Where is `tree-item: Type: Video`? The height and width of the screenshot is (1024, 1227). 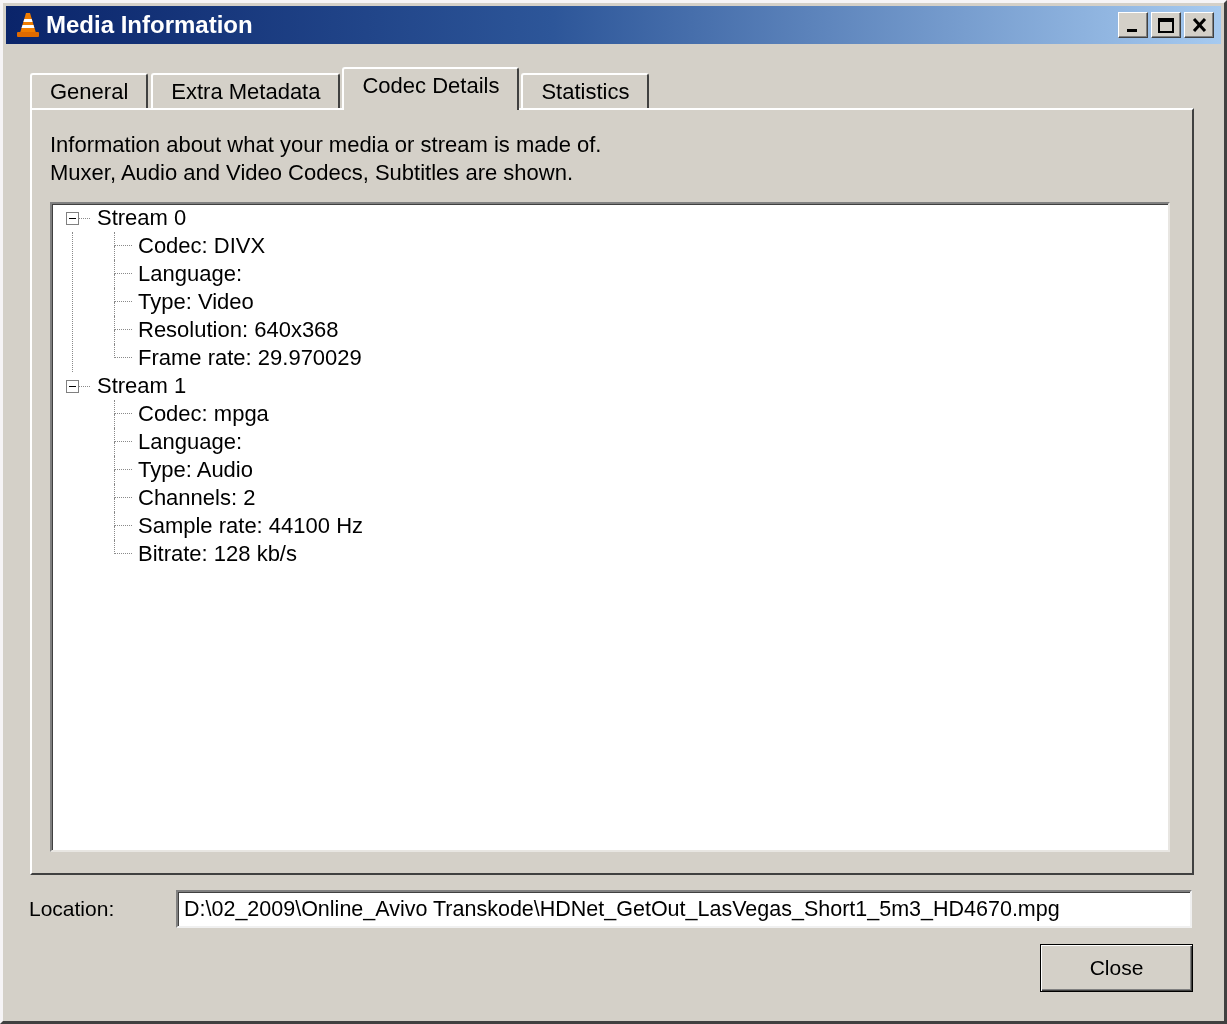
tree-item: Type: Video is located at coordinates (196, 302).